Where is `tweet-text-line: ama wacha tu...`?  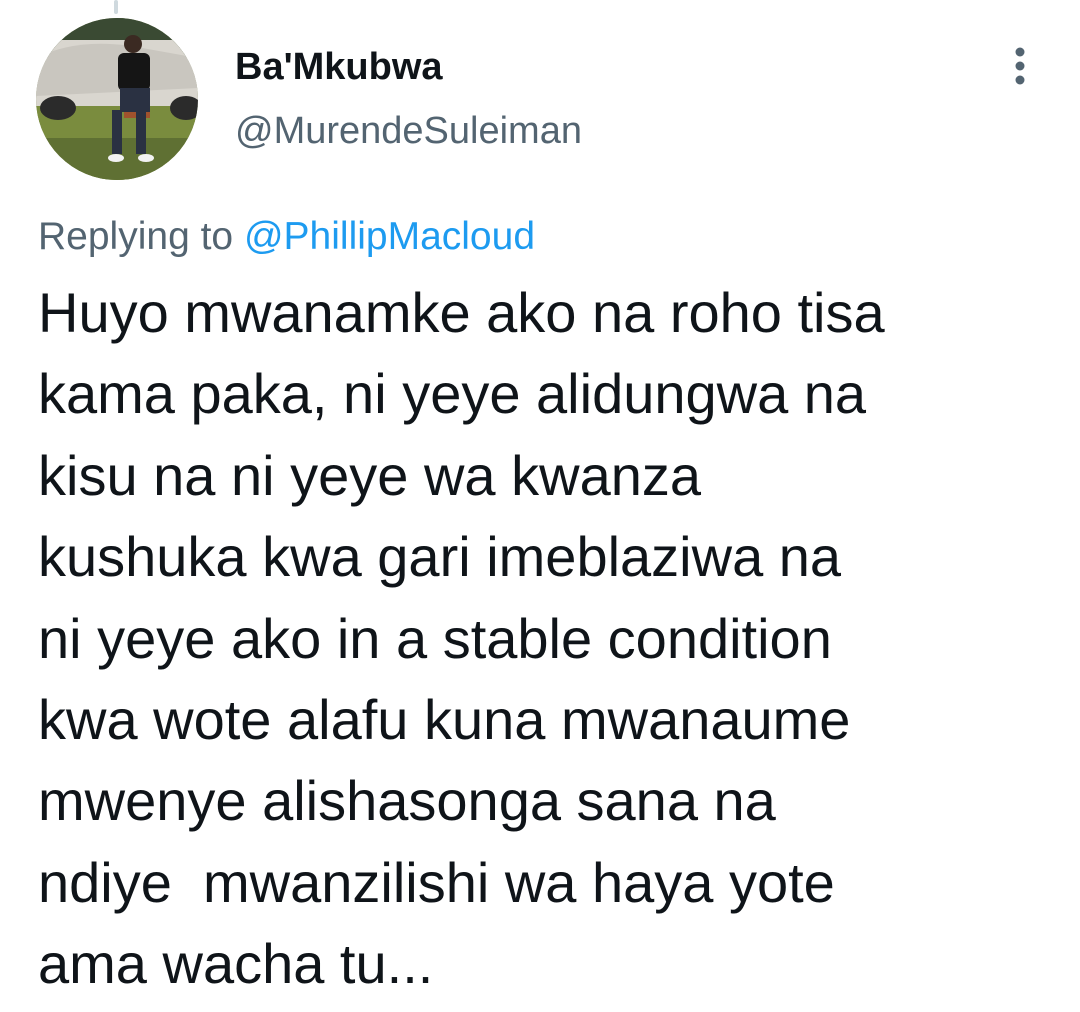 tweet-text-line: ama wacha tu... is located at coordinates (236, 964).